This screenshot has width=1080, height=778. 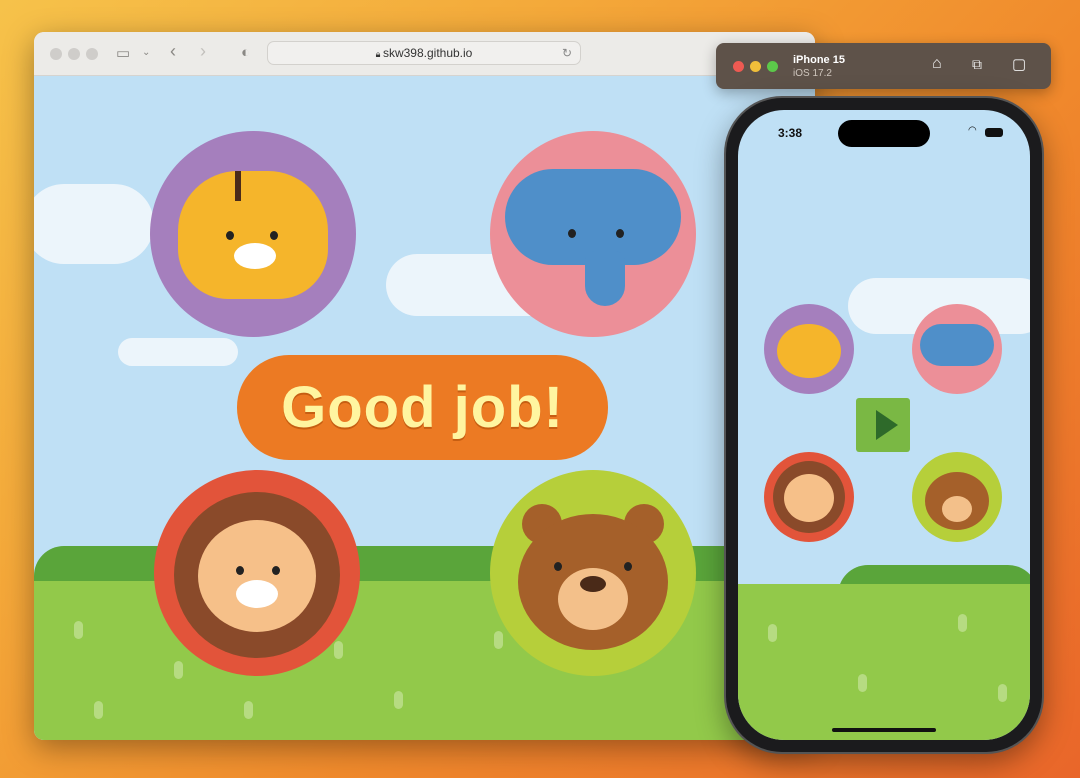 I want to click on wifi-icon: ◠, so click(x=972, y=130).